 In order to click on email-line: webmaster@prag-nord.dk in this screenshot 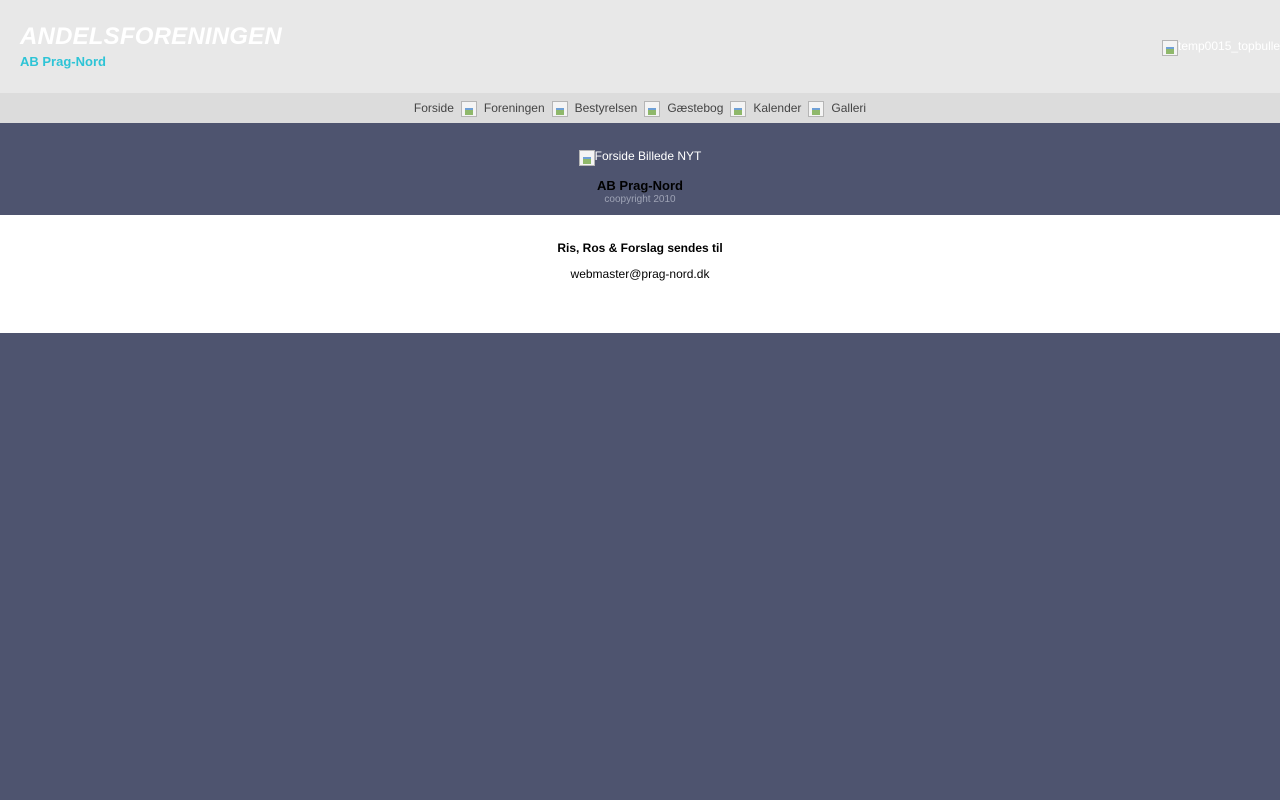, I will do `click(640, 274)`.